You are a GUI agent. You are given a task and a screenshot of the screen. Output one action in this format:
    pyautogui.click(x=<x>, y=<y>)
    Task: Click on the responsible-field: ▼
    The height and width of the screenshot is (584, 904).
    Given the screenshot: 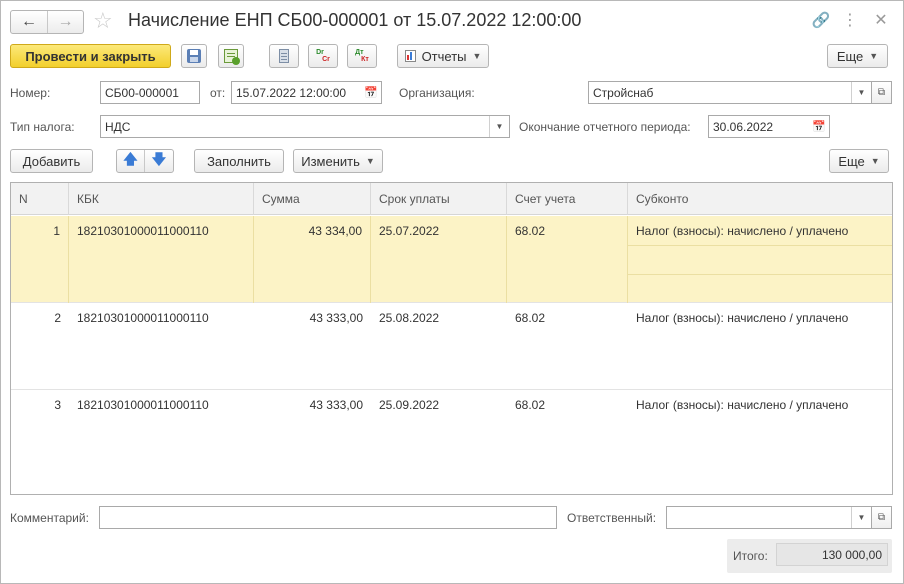 What is the action you would take?
    pyautogui.click(x=769, y=517)
    